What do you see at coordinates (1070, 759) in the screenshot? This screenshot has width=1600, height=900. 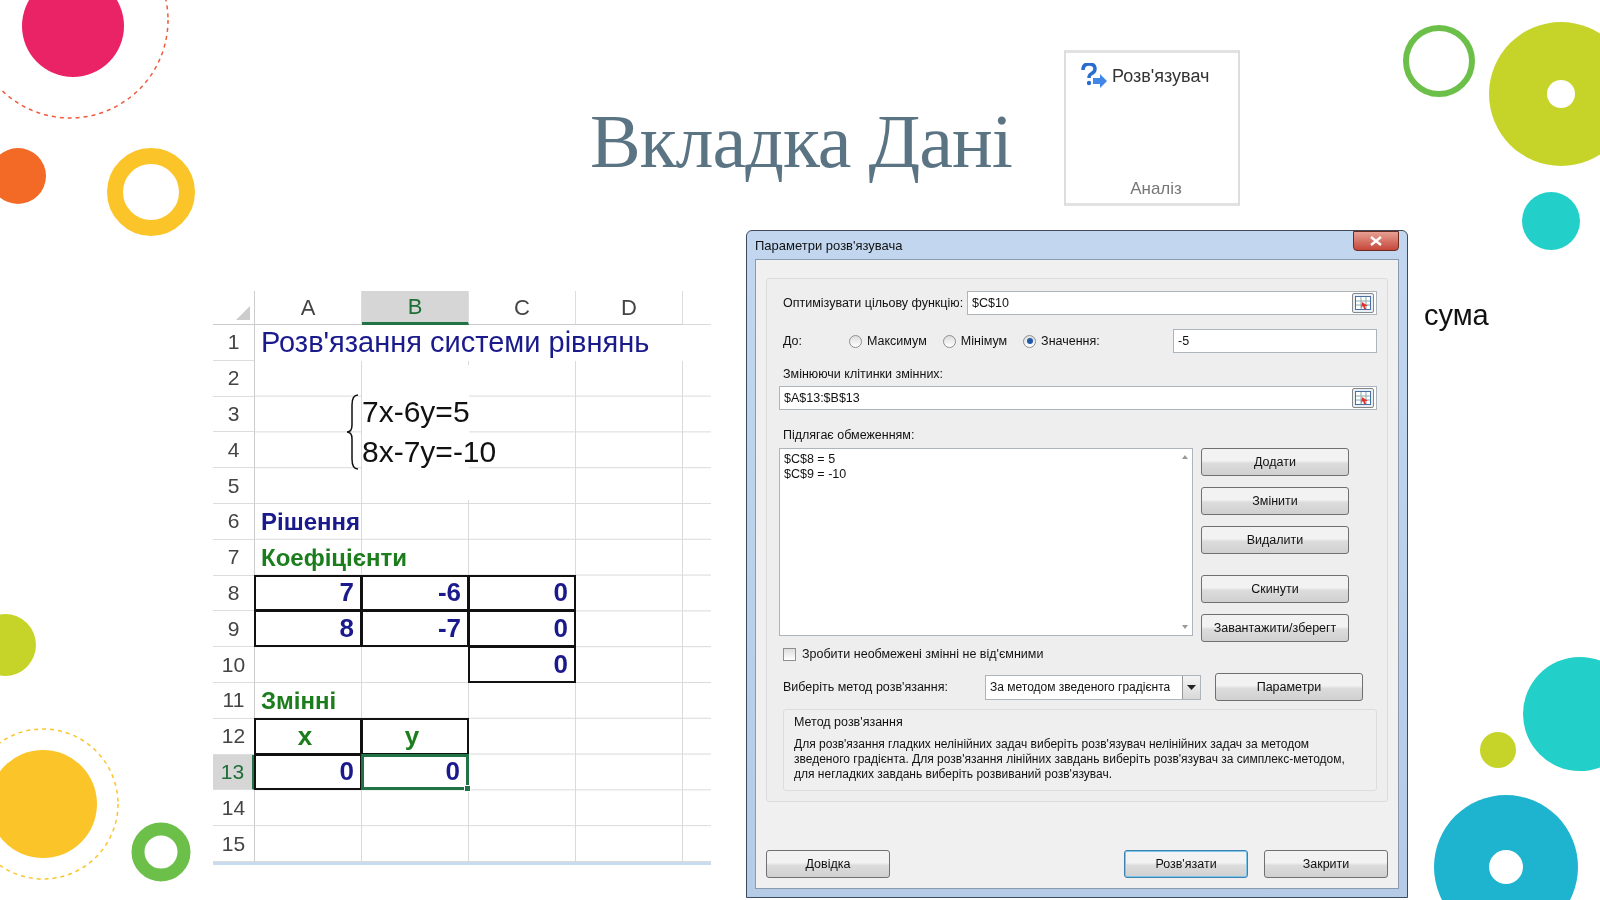 I see `info-text: Для розв'язання гладких нелінійних задач виберіть розв'язувач нелінійних задач за методом зведеного градієнта. Для розв'язання лінійних завдань виберіть розв'язувач за симплекс-методом, для негладких завдань виберіть розвиваний розв'язувач.` at bounding box center [1070, 759].